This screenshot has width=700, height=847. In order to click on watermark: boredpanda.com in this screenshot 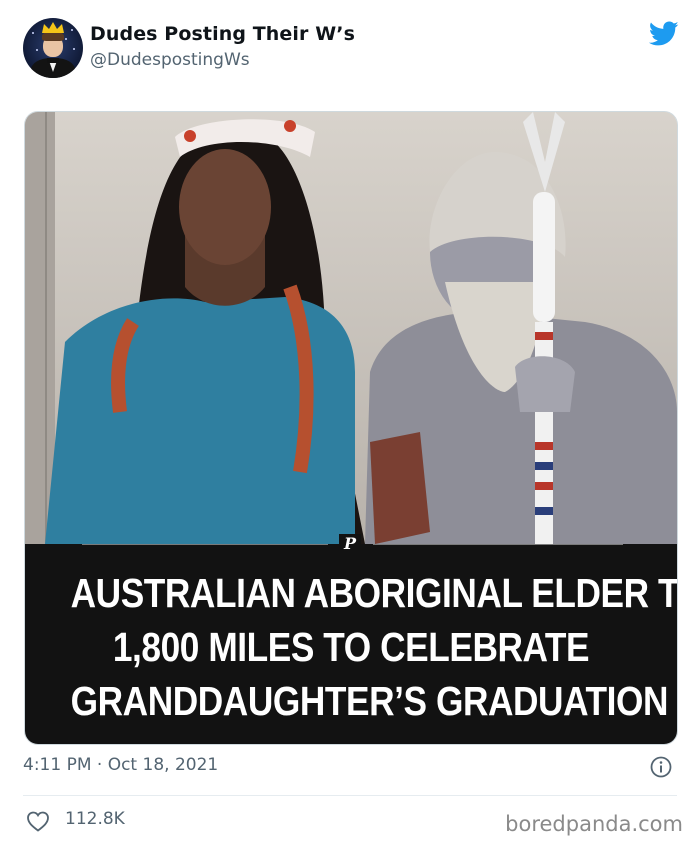, I will do `click(594, 824)`.